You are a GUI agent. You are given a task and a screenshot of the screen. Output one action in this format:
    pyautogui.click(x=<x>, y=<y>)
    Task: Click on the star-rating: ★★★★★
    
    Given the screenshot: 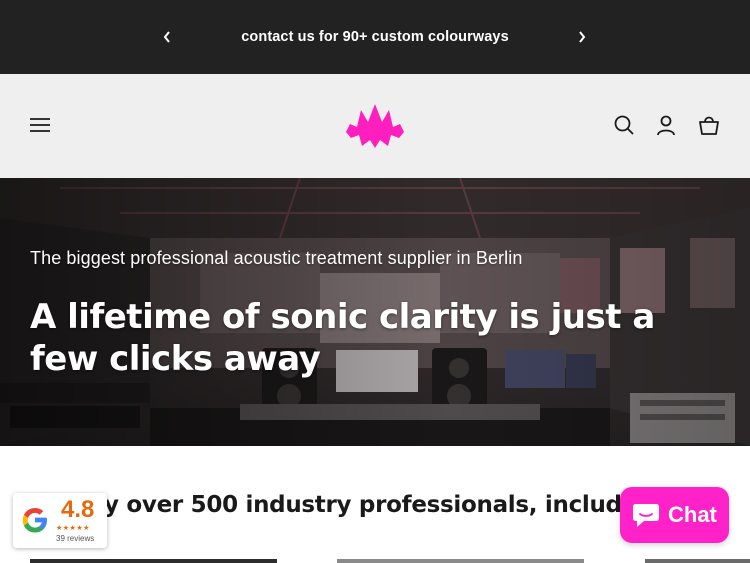 What is the action you would take?
    pyautogui.click(x=73, y=528)
    